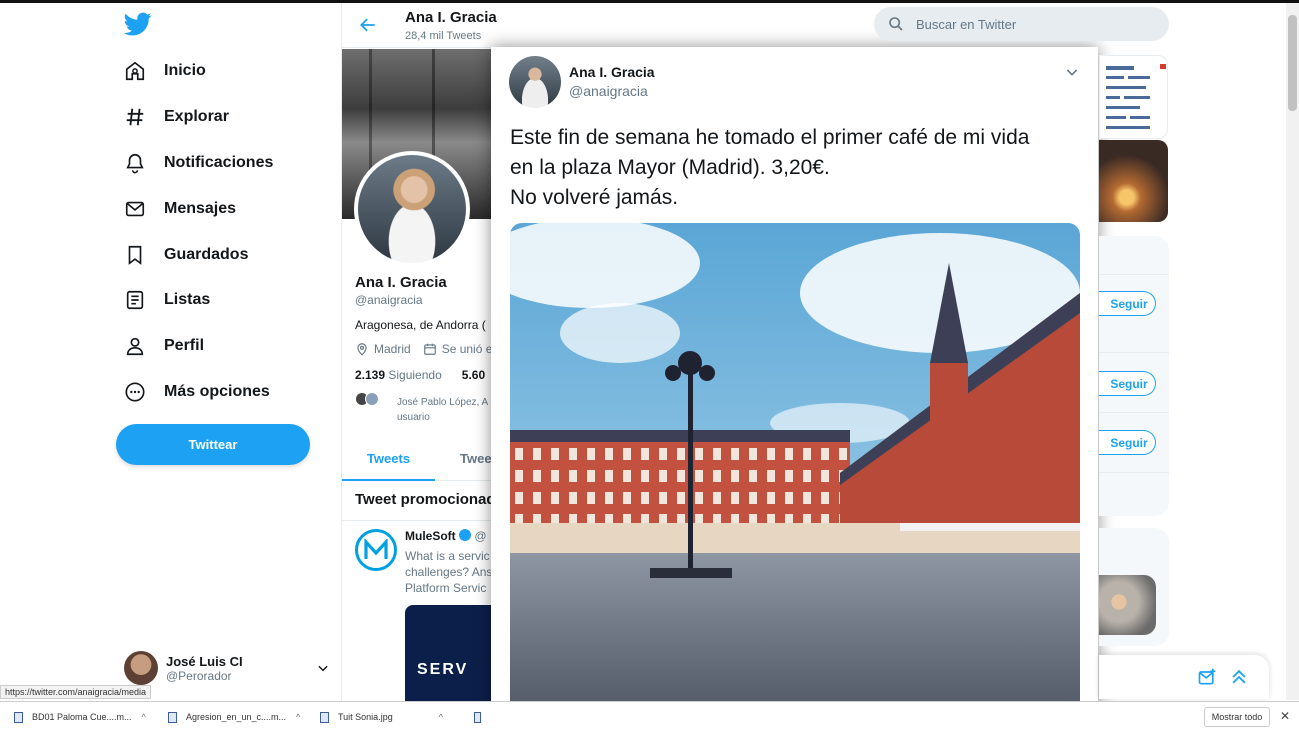 This screenshot has width=1299, height=731. Describe the element at coordinates (362, 349) in the screenshot. I see `location-pin-icon` at that location.